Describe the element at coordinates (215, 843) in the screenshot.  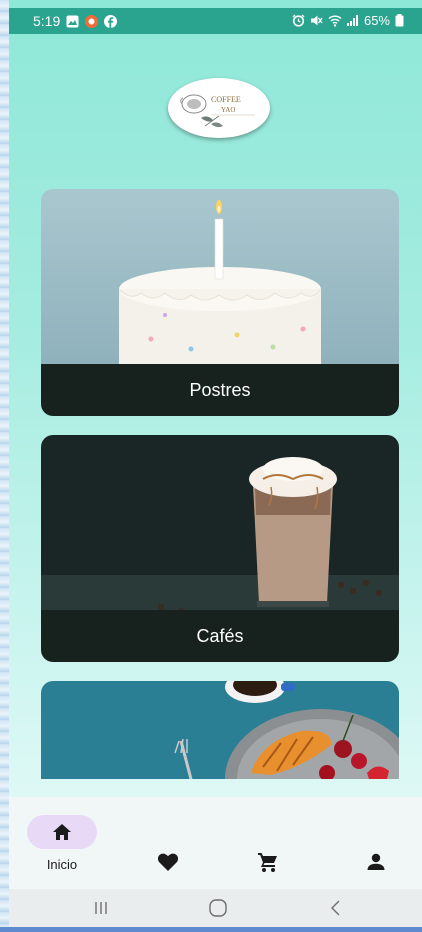
I see `bottom-navigation: Inicio` at that location.